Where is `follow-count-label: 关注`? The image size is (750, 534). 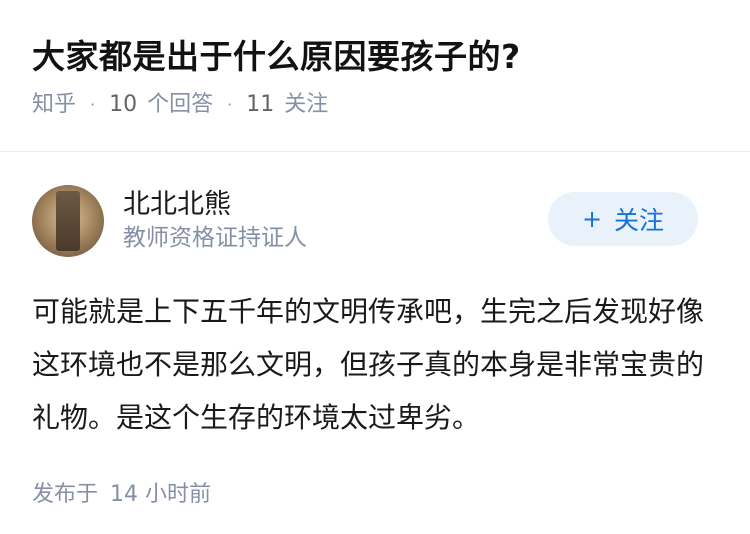 follow-count-label: 关注 is located at coordinates (306, 104).